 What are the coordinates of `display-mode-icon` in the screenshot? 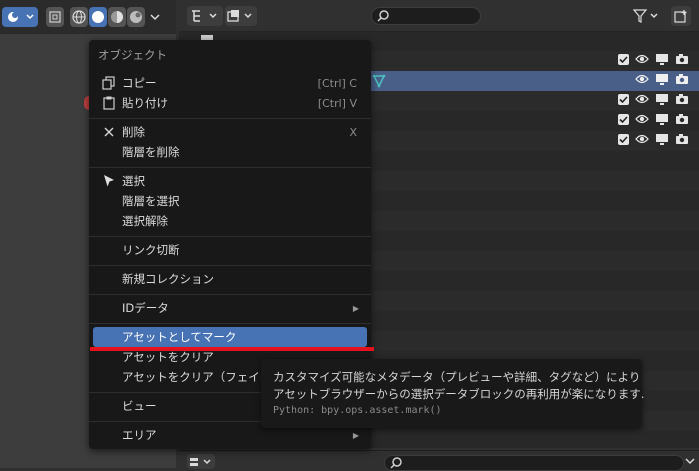 It's located at (239, 16).